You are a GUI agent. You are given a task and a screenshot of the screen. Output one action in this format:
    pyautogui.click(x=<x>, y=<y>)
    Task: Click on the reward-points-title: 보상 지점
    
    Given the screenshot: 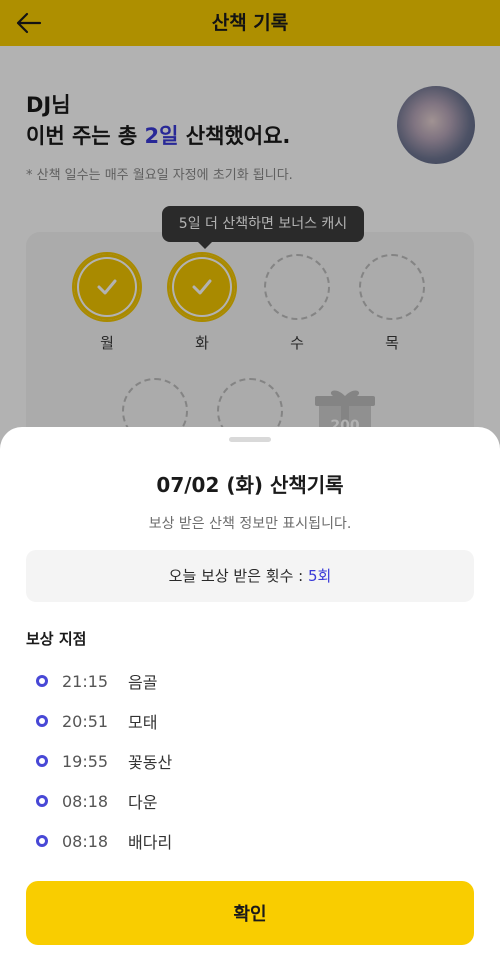 What is the action you would take?
    pyautogui.click(x=56, y=639)
    